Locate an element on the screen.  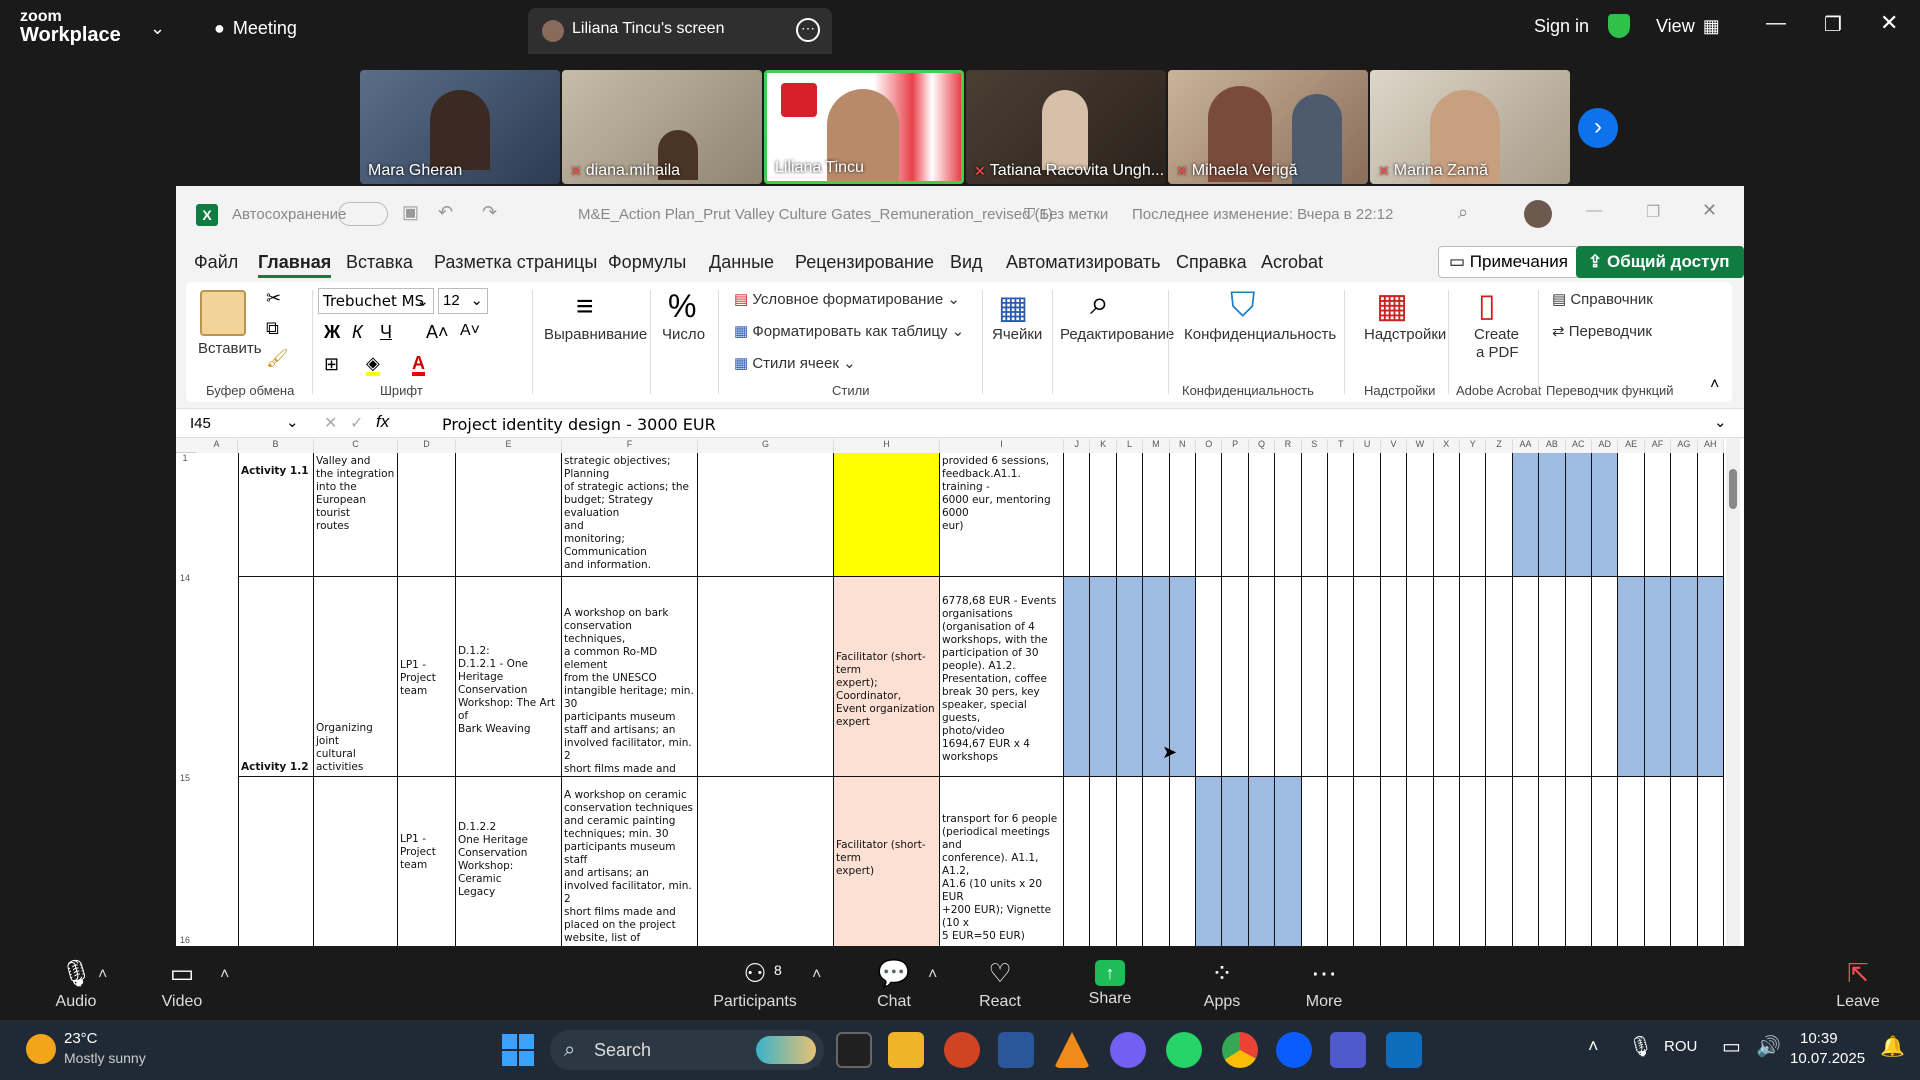
expand-formula-icon: ⌄ is located at coordinates (1720, 422).